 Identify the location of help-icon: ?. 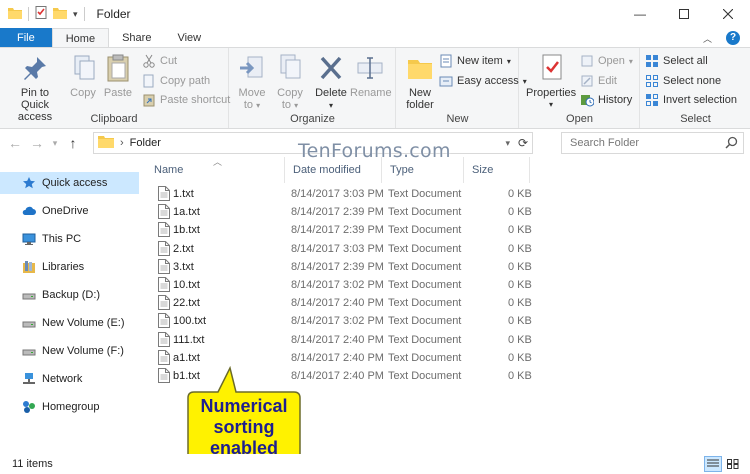
(733, 38).